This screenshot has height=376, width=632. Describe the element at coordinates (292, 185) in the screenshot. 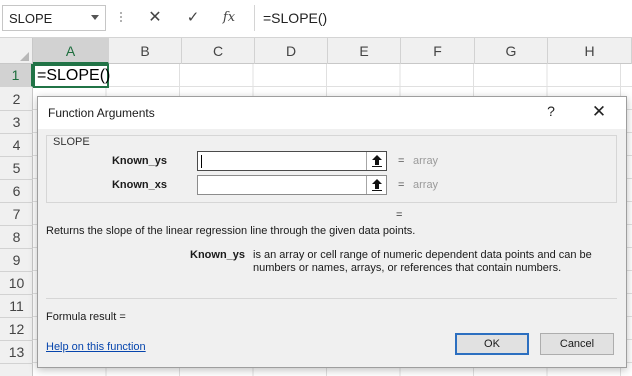

I see `known-xs-input` at that location.